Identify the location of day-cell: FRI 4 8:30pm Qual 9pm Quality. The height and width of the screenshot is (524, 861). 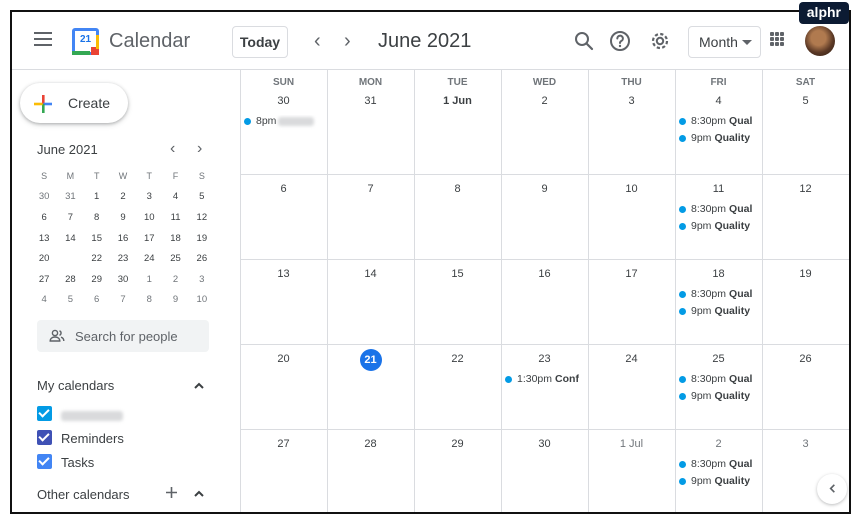
(718, 123).